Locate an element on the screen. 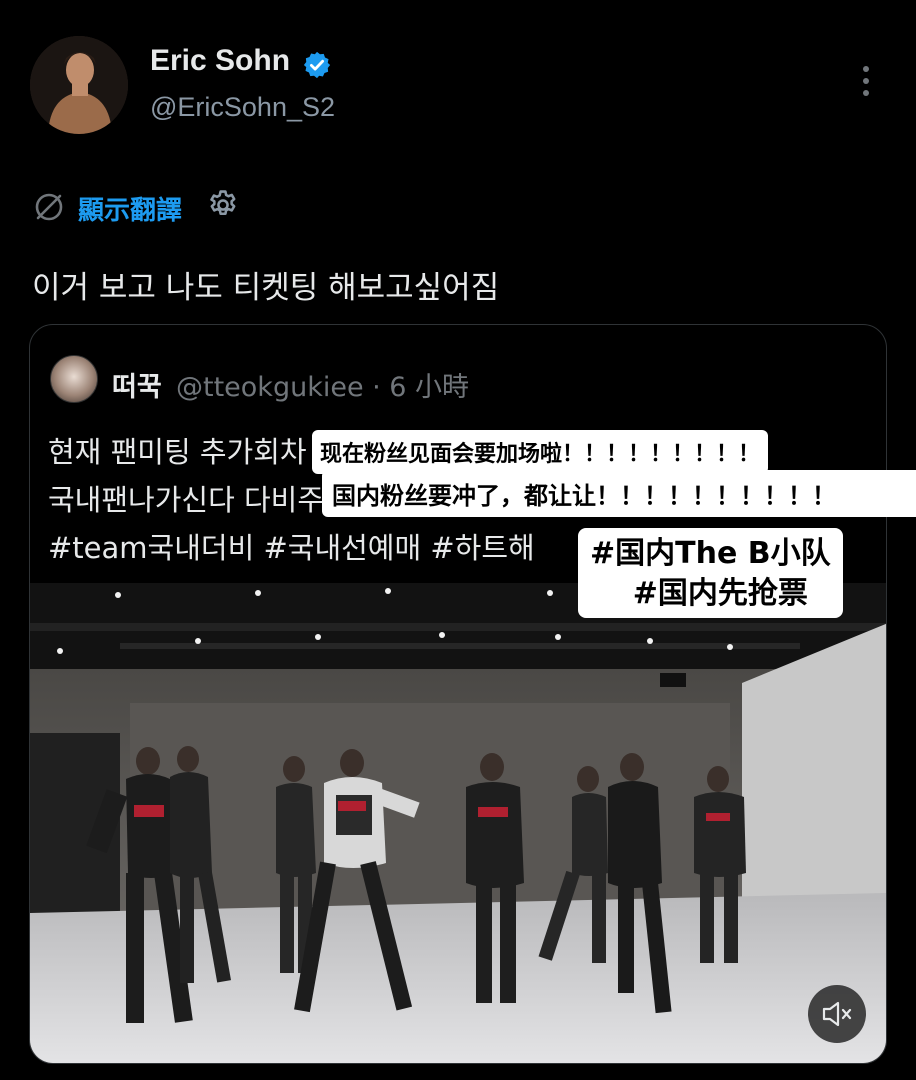 The width and height of the screenshot is (916, 1080). quoted-text-hashtags: #team국내더비 #국내선예매 #하트해 is located at coordinates (291, 546).